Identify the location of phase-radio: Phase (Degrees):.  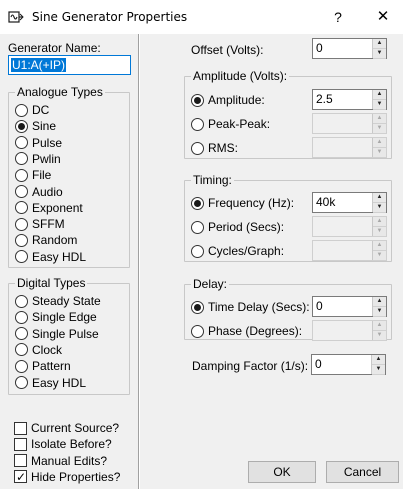
(246, 331).